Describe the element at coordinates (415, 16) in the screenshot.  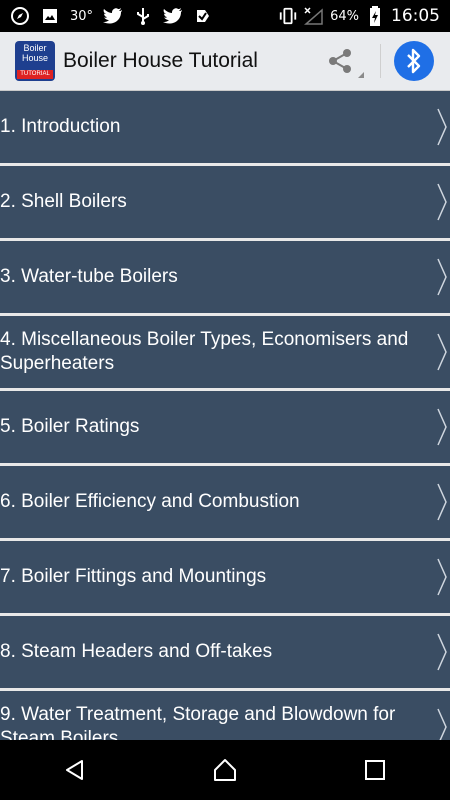
I see `clock: 16:05` at that location.